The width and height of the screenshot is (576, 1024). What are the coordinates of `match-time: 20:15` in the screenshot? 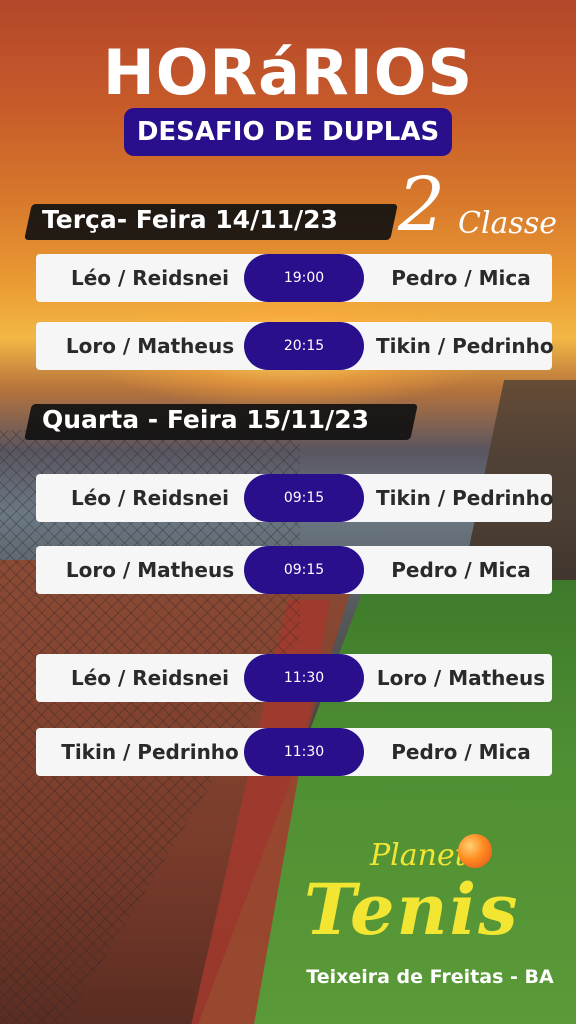 It's located at (304, 346).